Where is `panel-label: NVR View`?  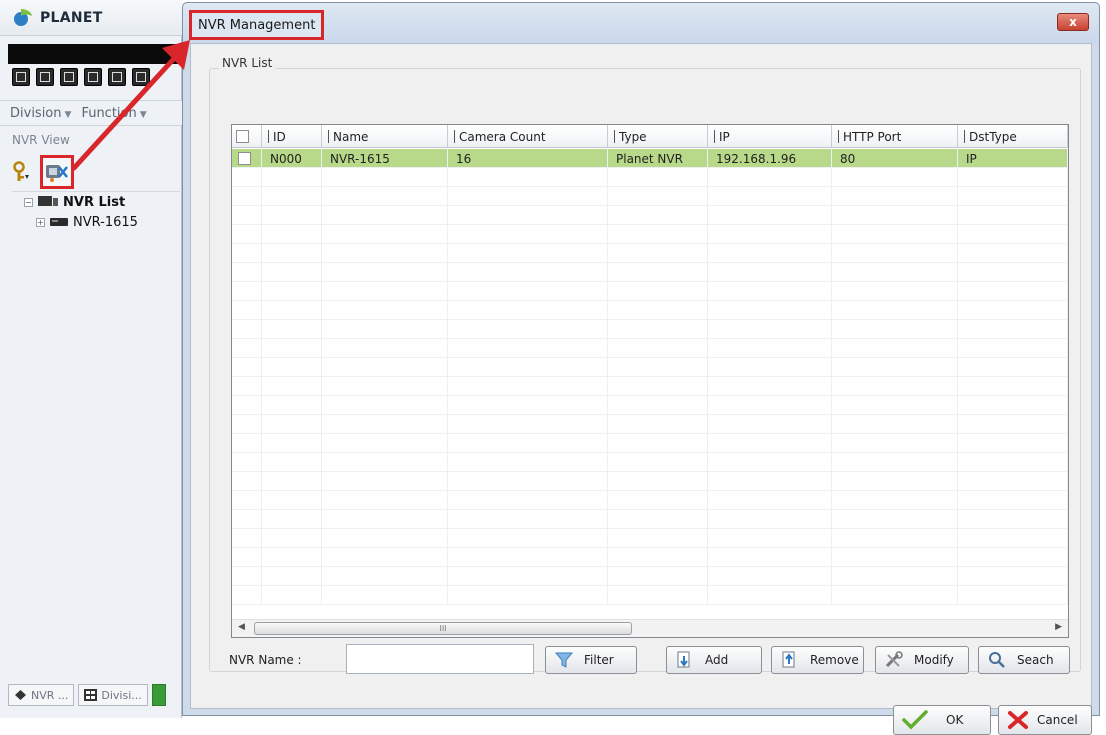
panel-label: NVR View is located at coordinates (41, 140).